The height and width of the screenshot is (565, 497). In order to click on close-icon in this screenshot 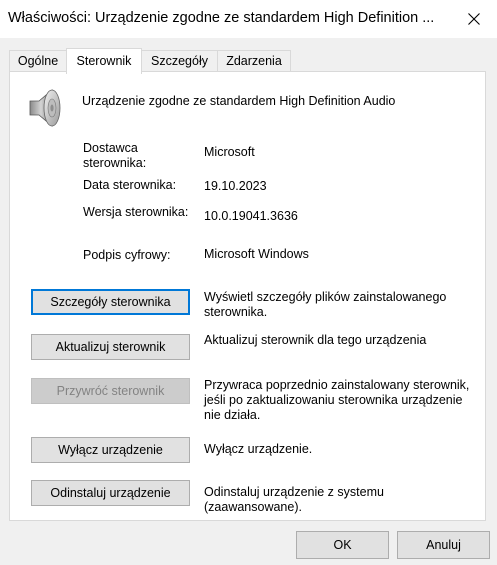, I will do `click(474, 19)`.